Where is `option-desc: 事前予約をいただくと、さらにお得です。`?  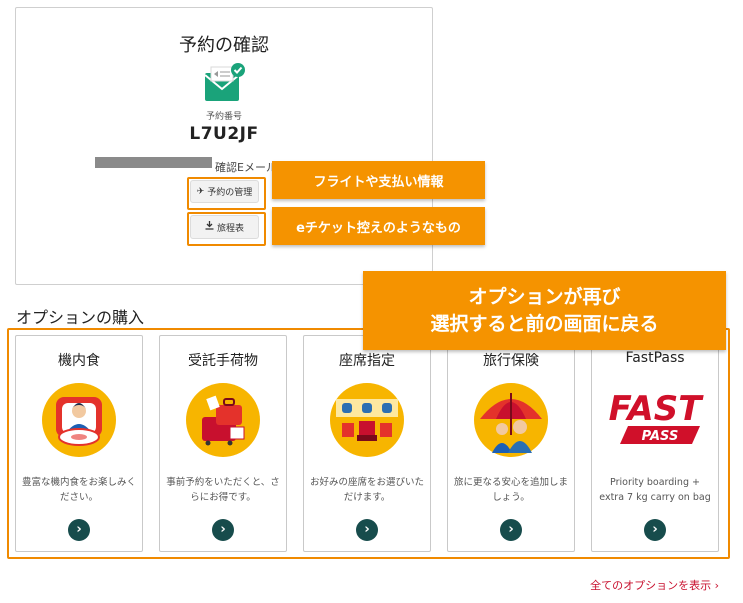
option-desc: 事前予約をいただくと、さらにお得です。 is located at coordinates (223, 490).